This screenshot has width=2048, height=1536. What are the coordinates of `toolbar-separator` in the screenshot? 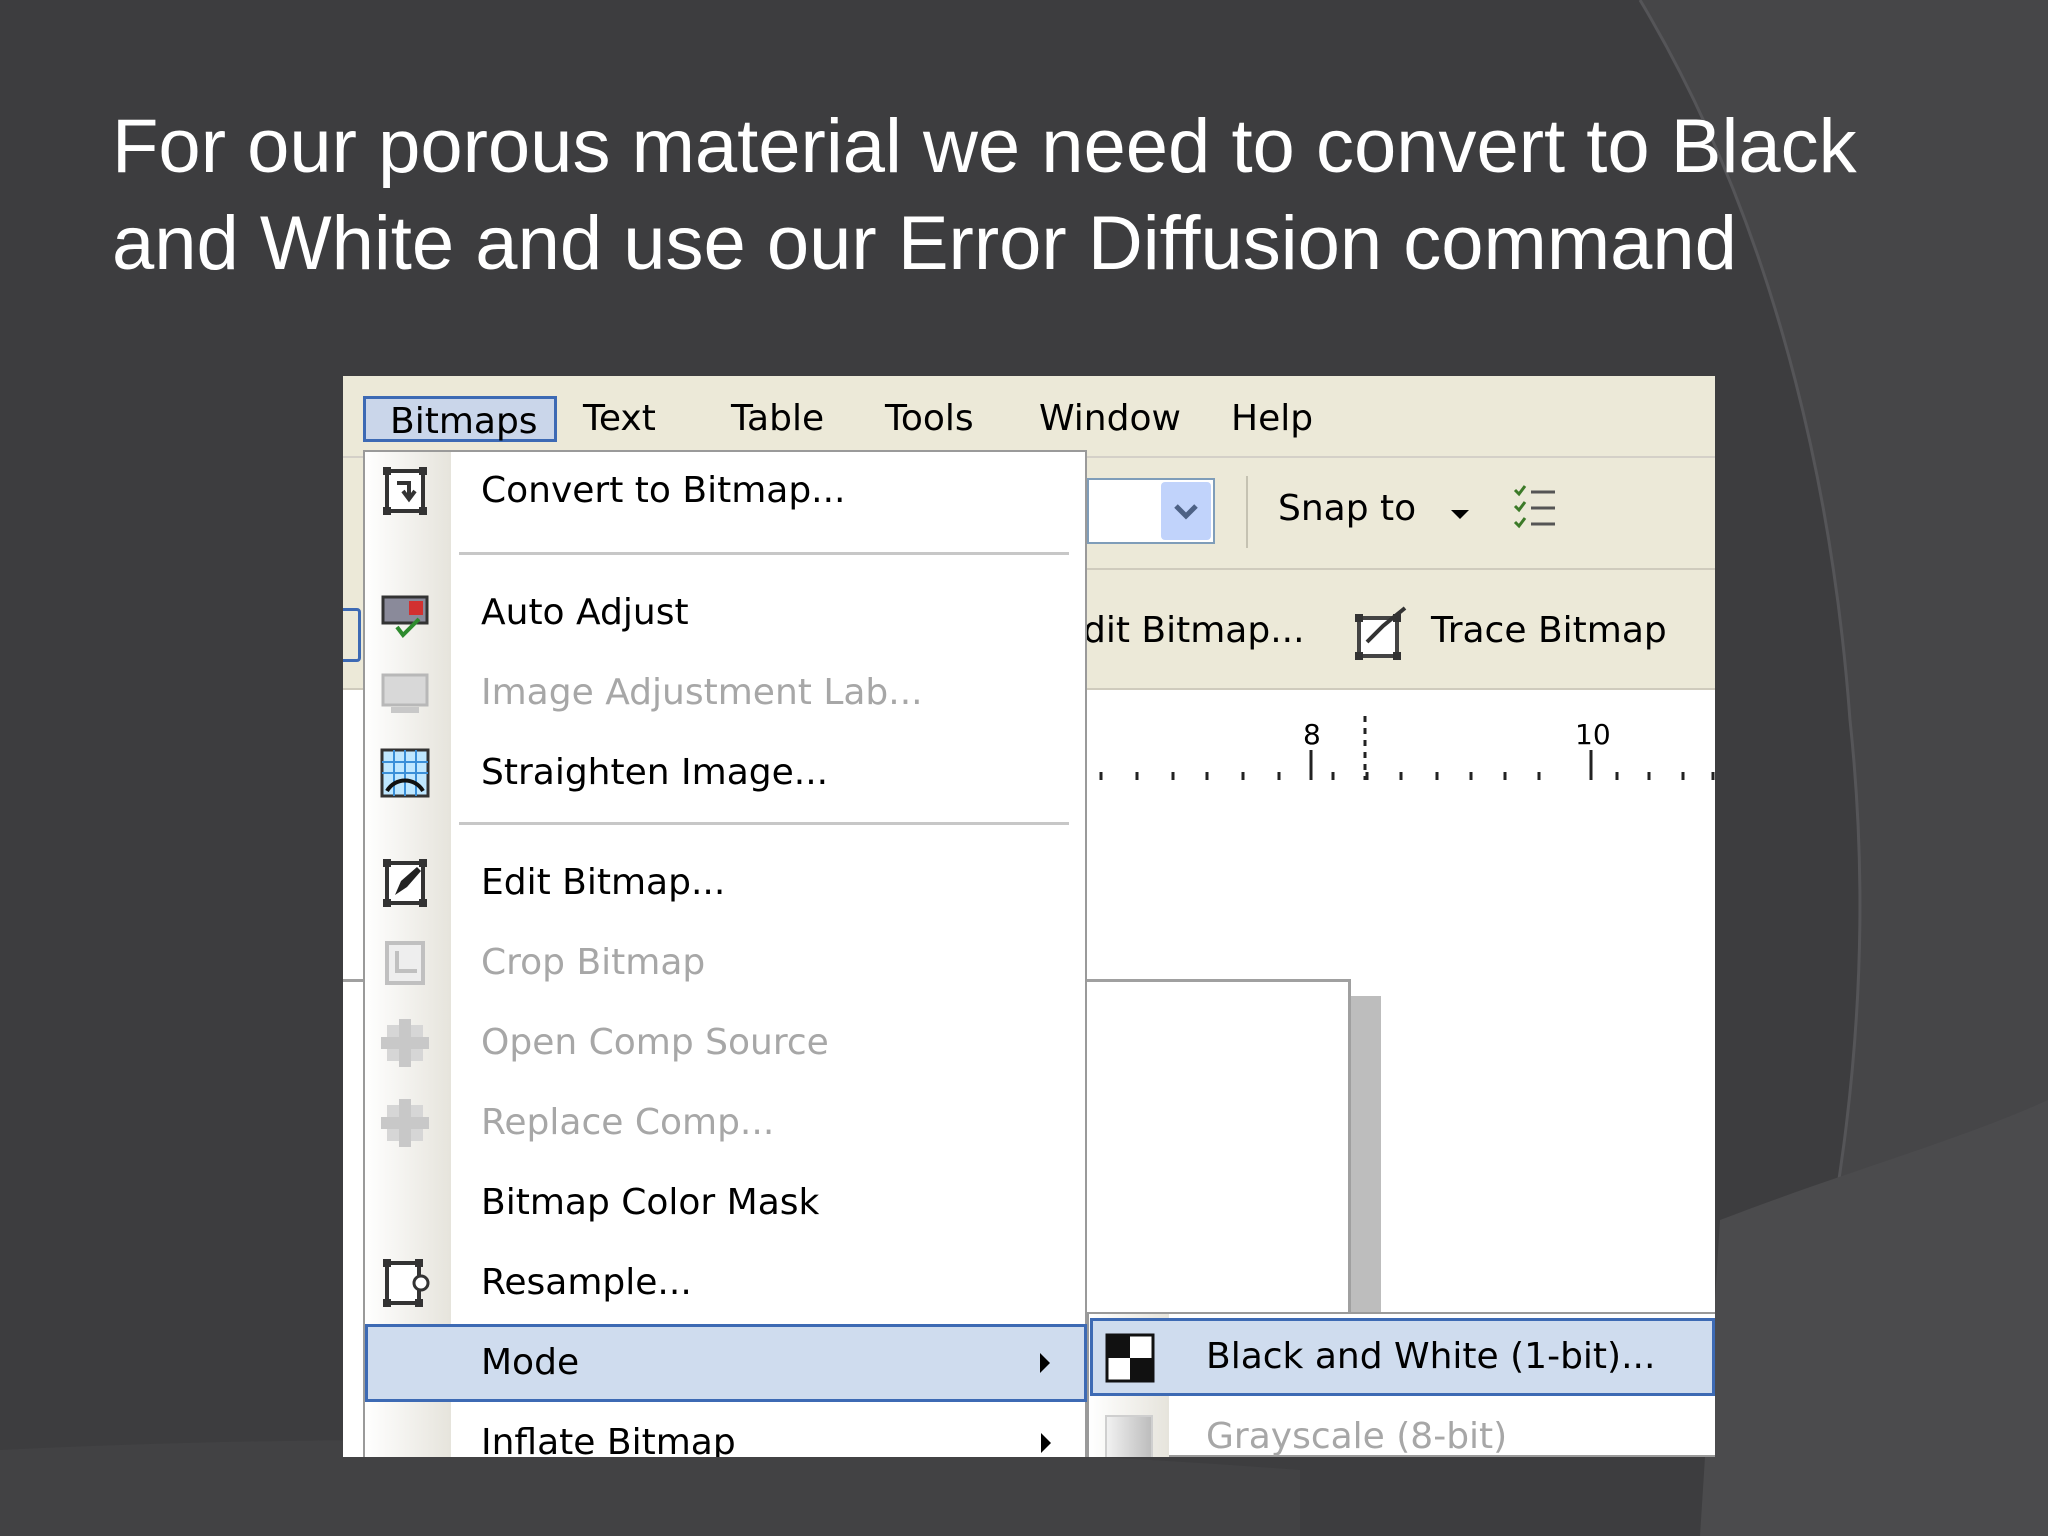 It's located at (1247, 512).